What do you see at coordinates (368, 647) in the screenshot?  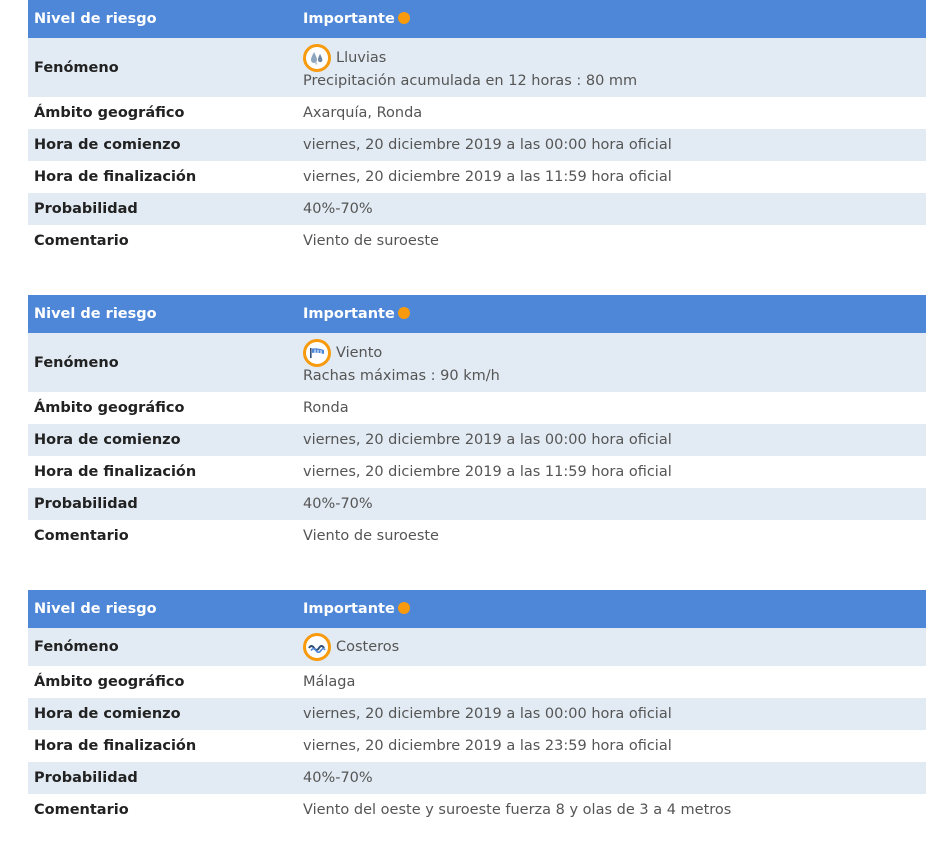 I see `phenomenon-name: Costeros` at bounding box center [368, 647].